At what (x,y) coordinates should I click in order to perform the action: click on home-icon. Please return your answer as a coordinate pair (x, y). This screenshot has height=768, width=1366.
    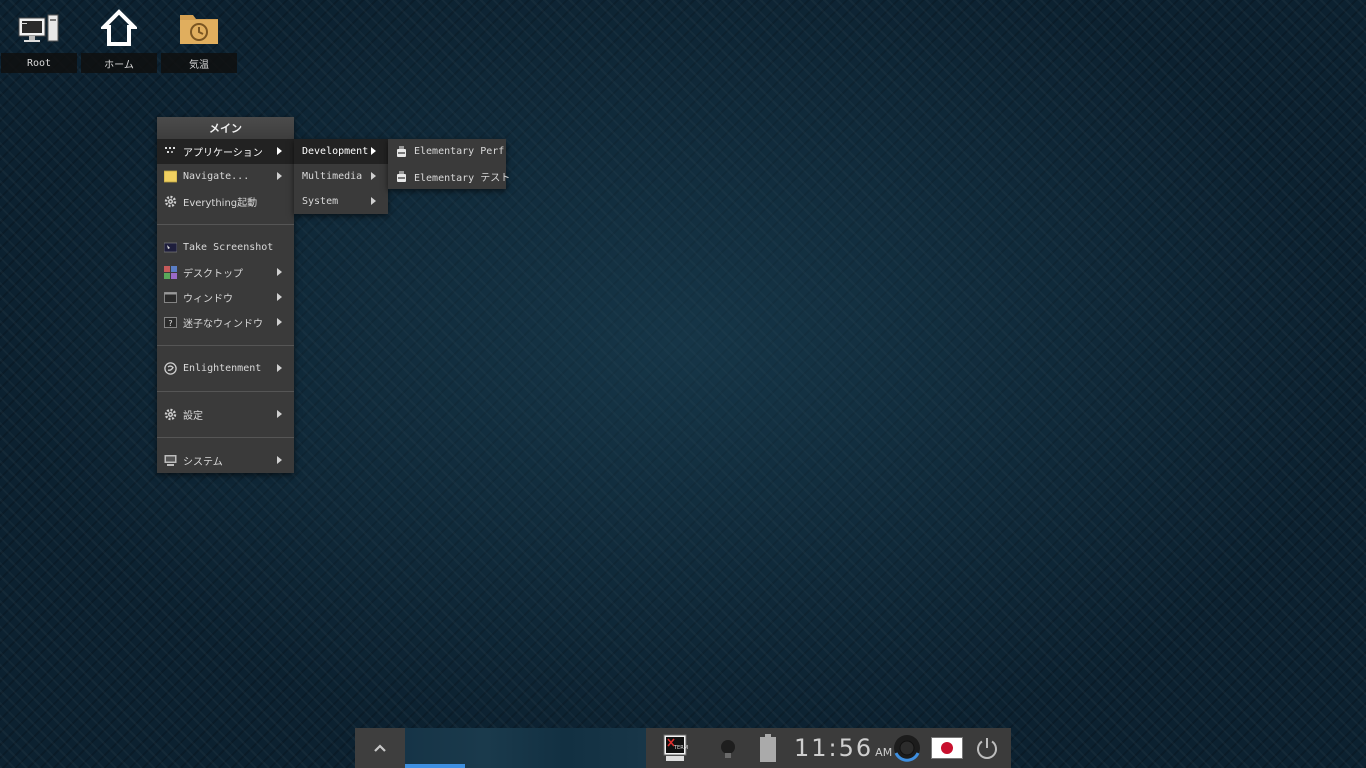
    Looking at the image, I should click on (119, 27).